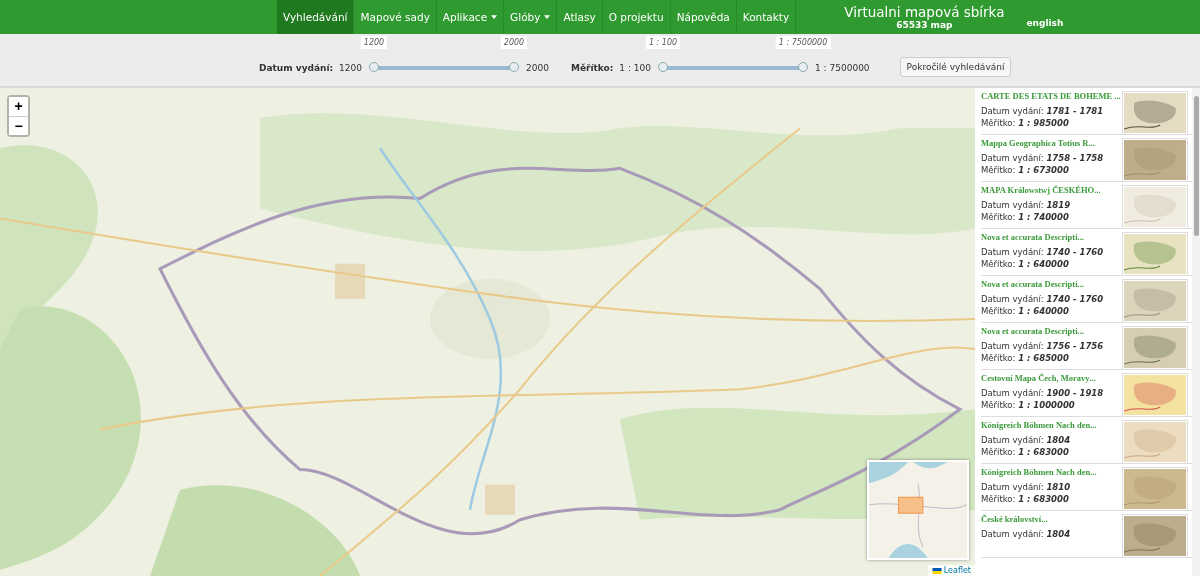 This screenshot has width=1200, height=576. What do you see at coordinates (803, 42) in the screenshot?
I see `slider-tooltip: 1 : 7500000` at bounding box center [803, 42].